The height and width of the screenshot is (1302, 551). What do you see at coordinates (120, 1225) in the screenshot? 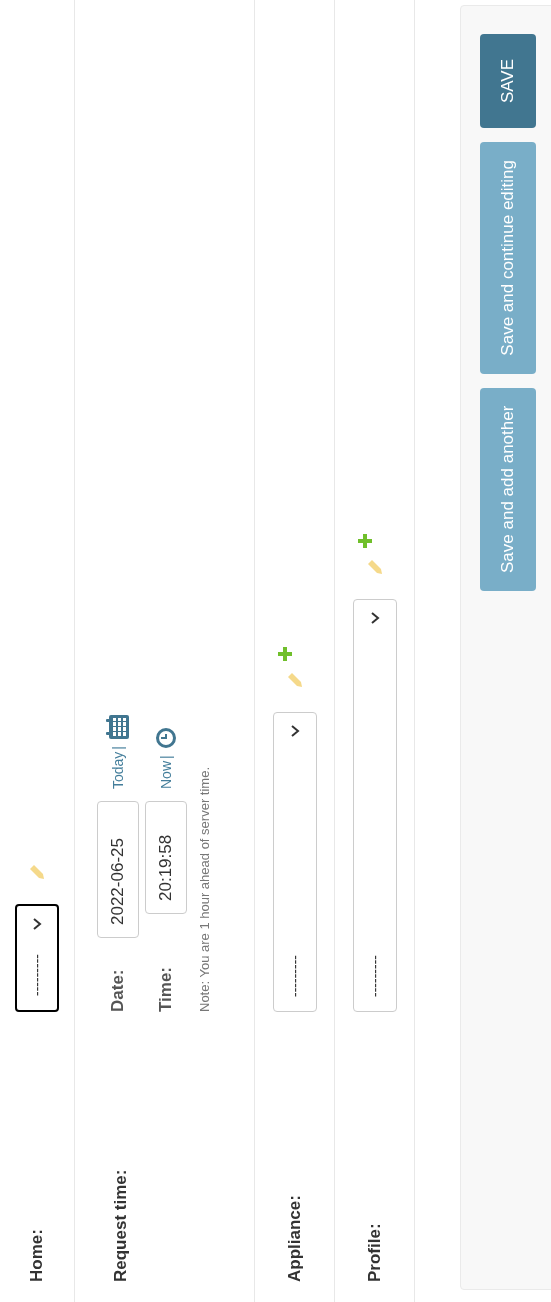
I see `field-label: Request time:` at bounding box center [120, 1225].